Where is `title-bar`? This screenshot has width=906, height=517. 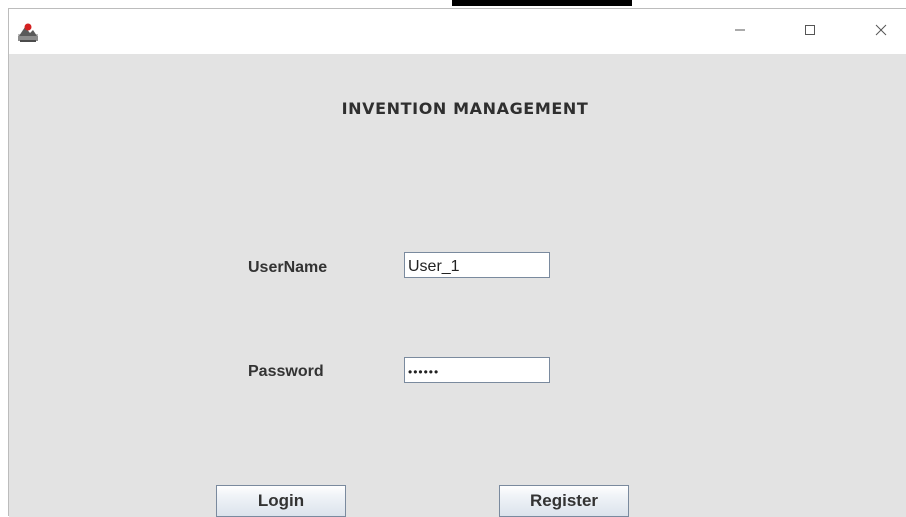
title-bar is located at coordinates (457, 31).